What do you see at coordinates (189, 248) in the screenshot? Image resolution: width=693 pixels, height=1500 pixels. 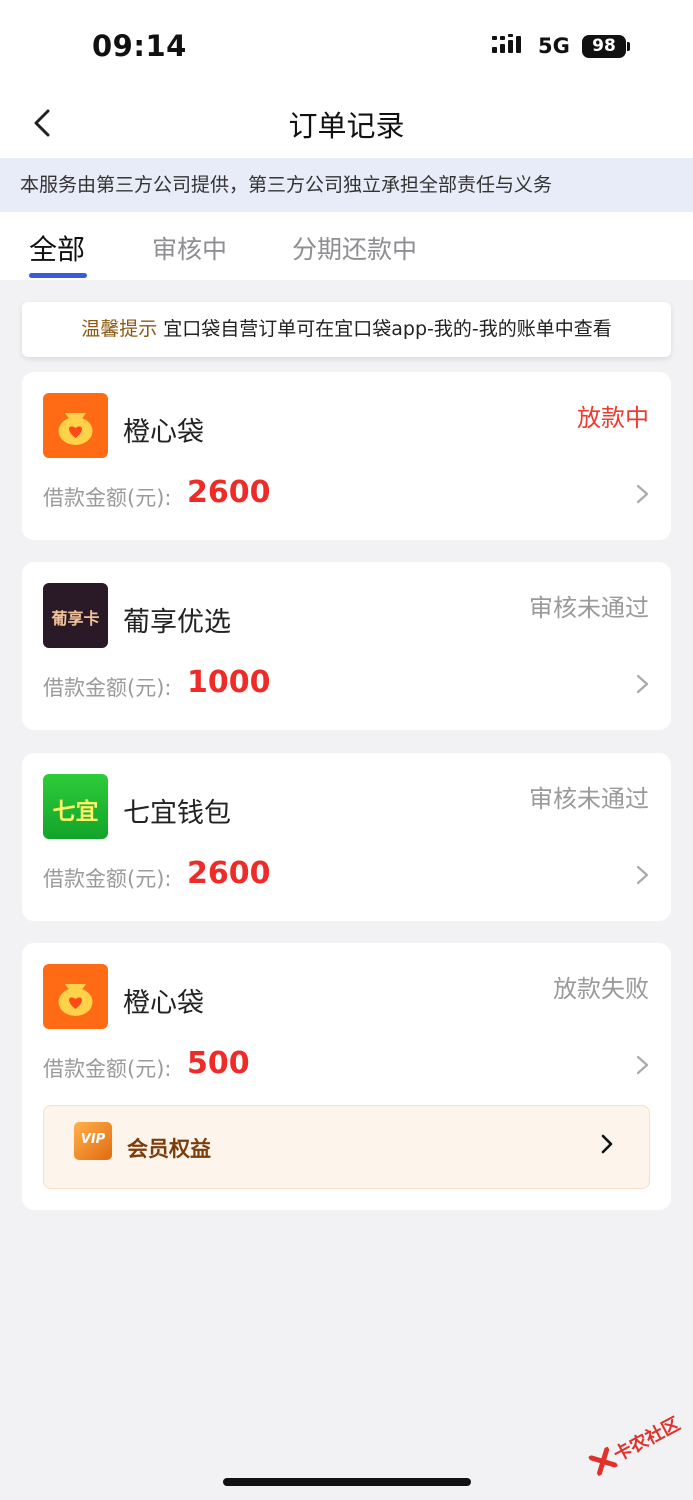 I see `tab-reviewing: 审核中` at bounding box center [189, 248].